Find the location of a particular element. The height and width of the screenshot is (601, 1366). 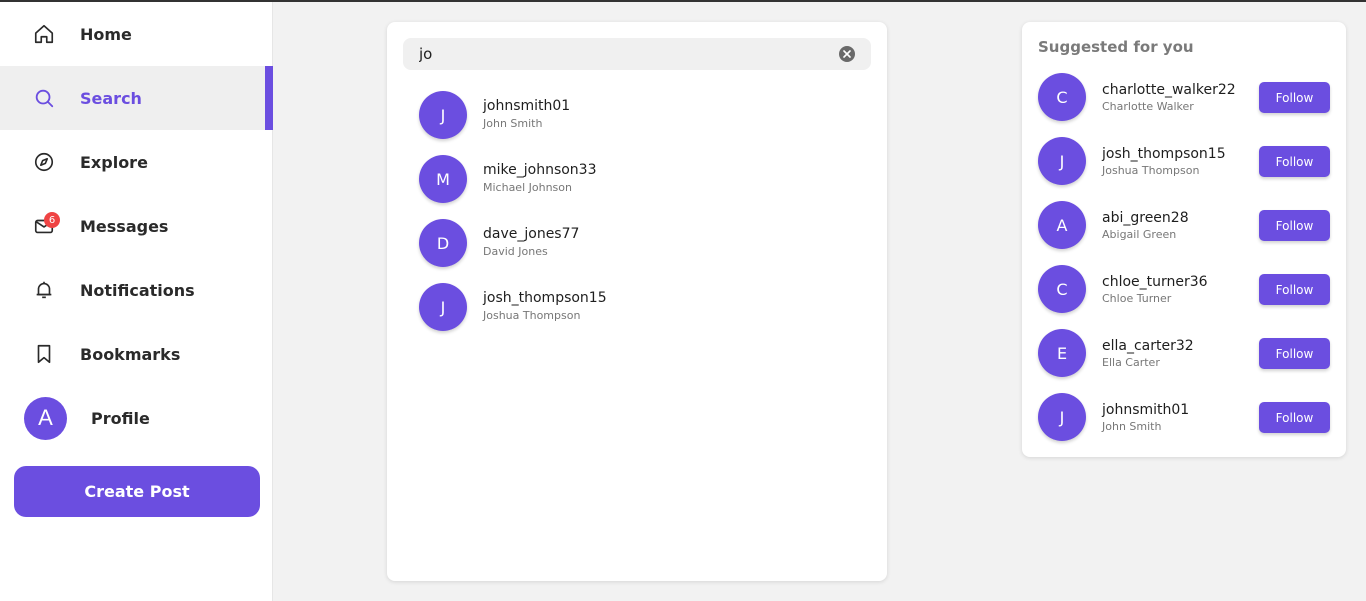

result-full-name: David Jones is located at coordinates (515, 251).